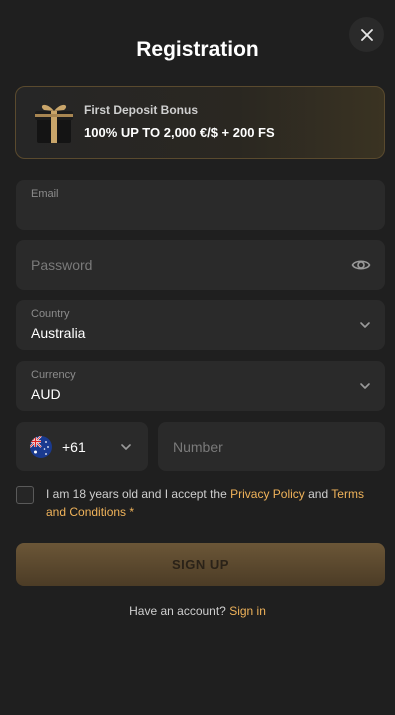  Describe the element at coordinates (25, 495) in the screenshot. I see `terms-checkbox` at that location.